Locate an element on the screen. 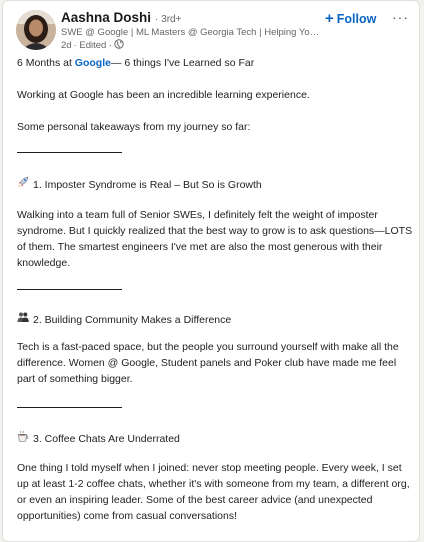 The height and width of the screenshot is (542, 424). connection-degree: · 3rd+ is located at coordinates (168, 19).